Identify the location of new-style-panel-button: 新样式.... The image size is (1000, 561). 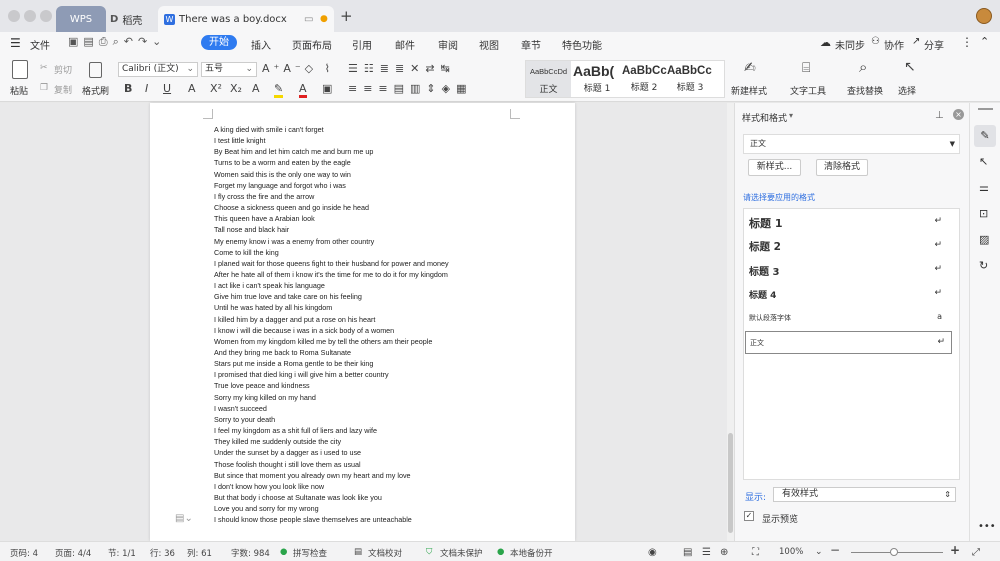
(774, 167).